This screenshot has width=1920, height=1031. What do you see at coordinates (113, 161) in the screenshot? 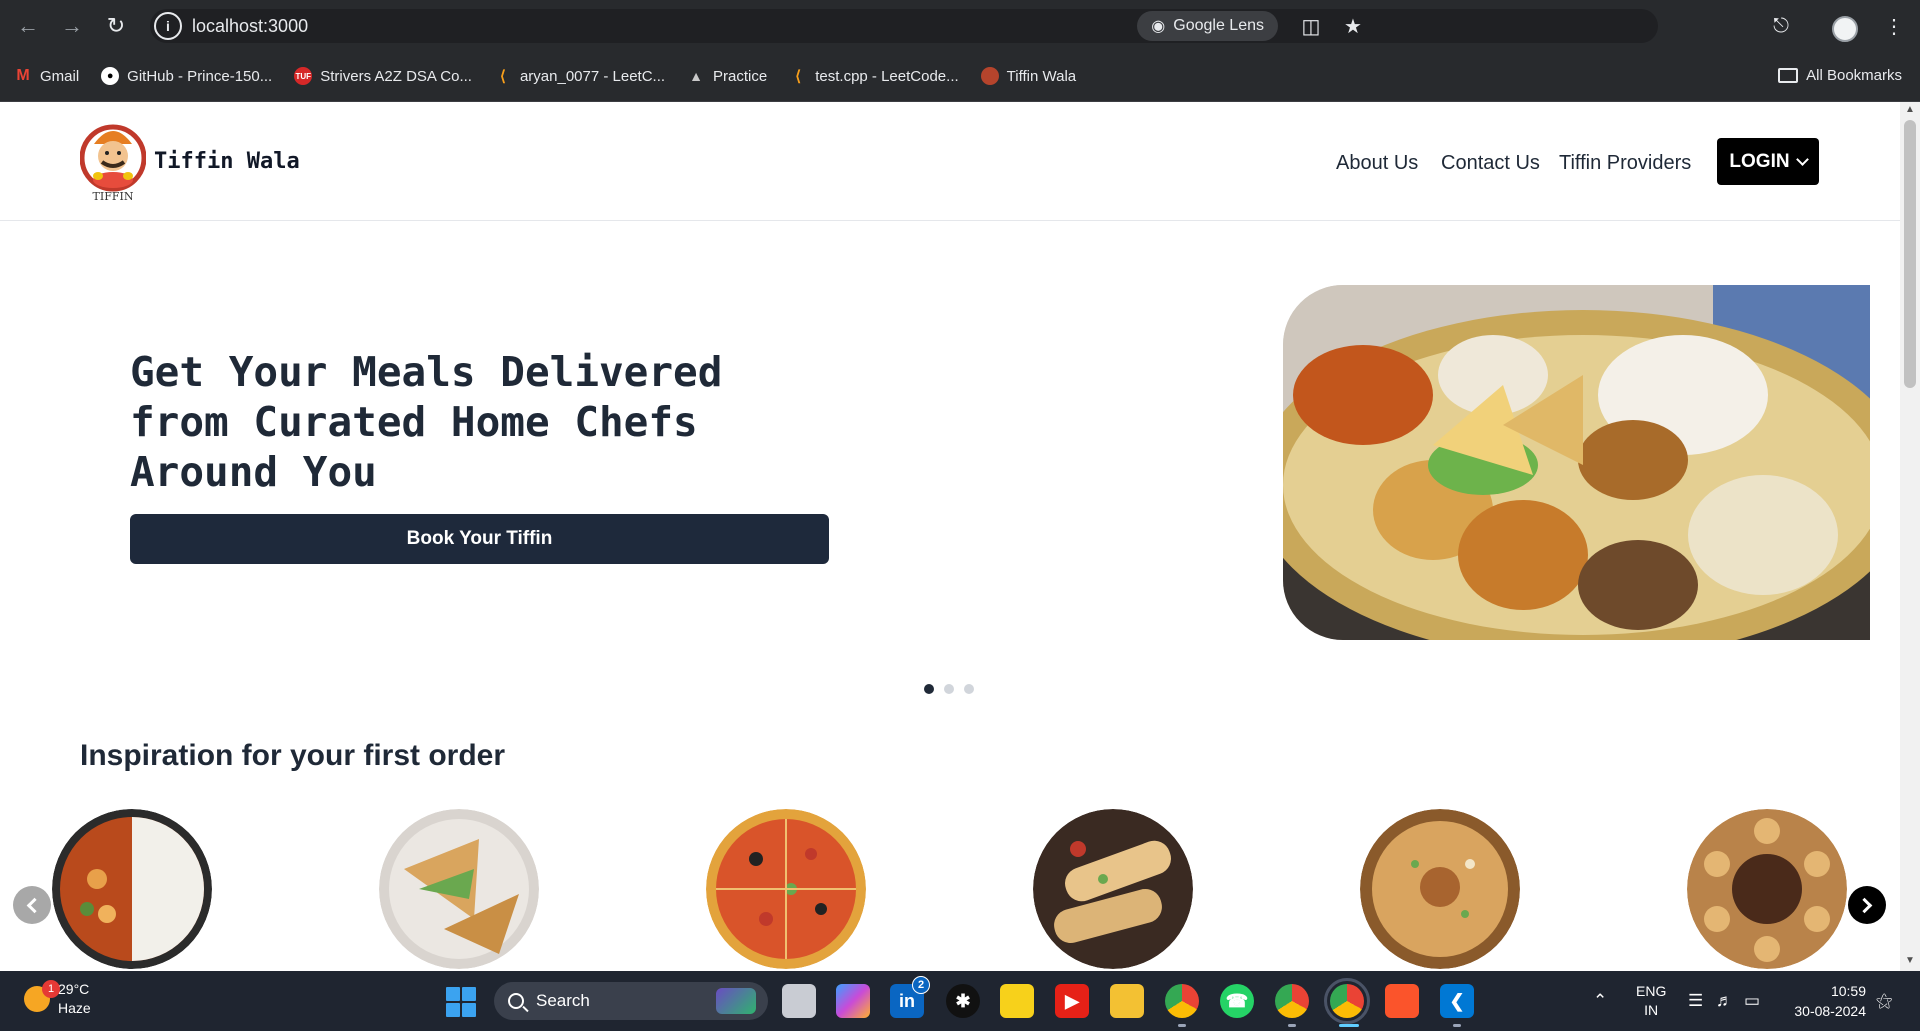
I see `tiffin-wala-logo: TIFFIN` at bounding box center [113, 161].